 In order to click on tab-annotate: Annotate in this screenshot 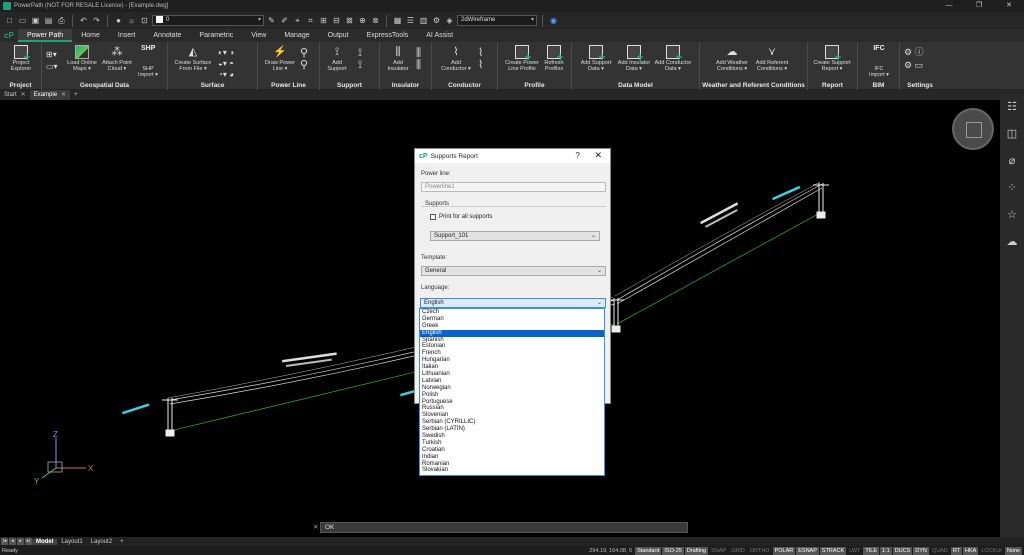, I will do `click(167, 35)`.